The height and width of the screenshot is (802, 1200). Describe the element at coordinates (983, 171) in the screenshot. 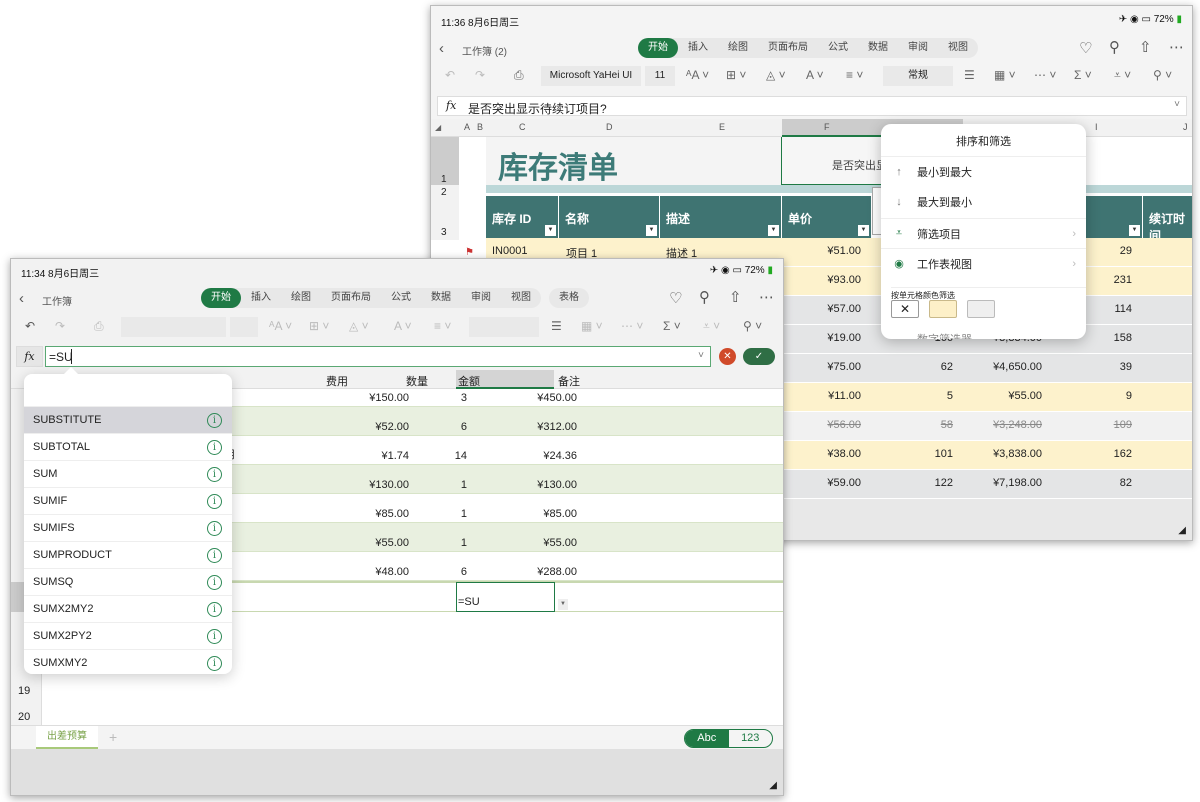

I see `sort-ascending: ↑ 最小到最大` at that location.